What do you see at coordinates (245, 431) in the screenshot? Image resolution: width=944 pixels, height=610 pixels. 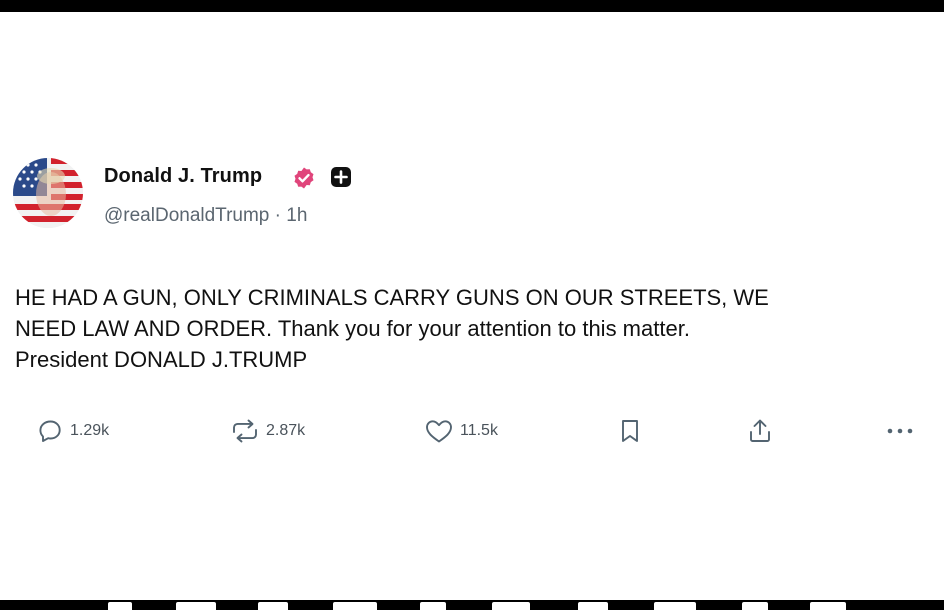 I see `repost-icon` at bounding box center [245, 431].